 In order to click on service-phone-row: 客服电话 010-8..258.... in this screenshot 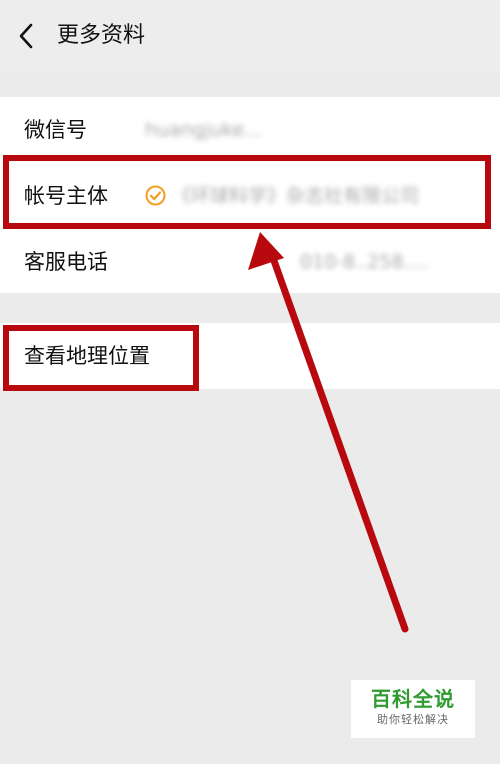, I will do `click(250, 262)`.